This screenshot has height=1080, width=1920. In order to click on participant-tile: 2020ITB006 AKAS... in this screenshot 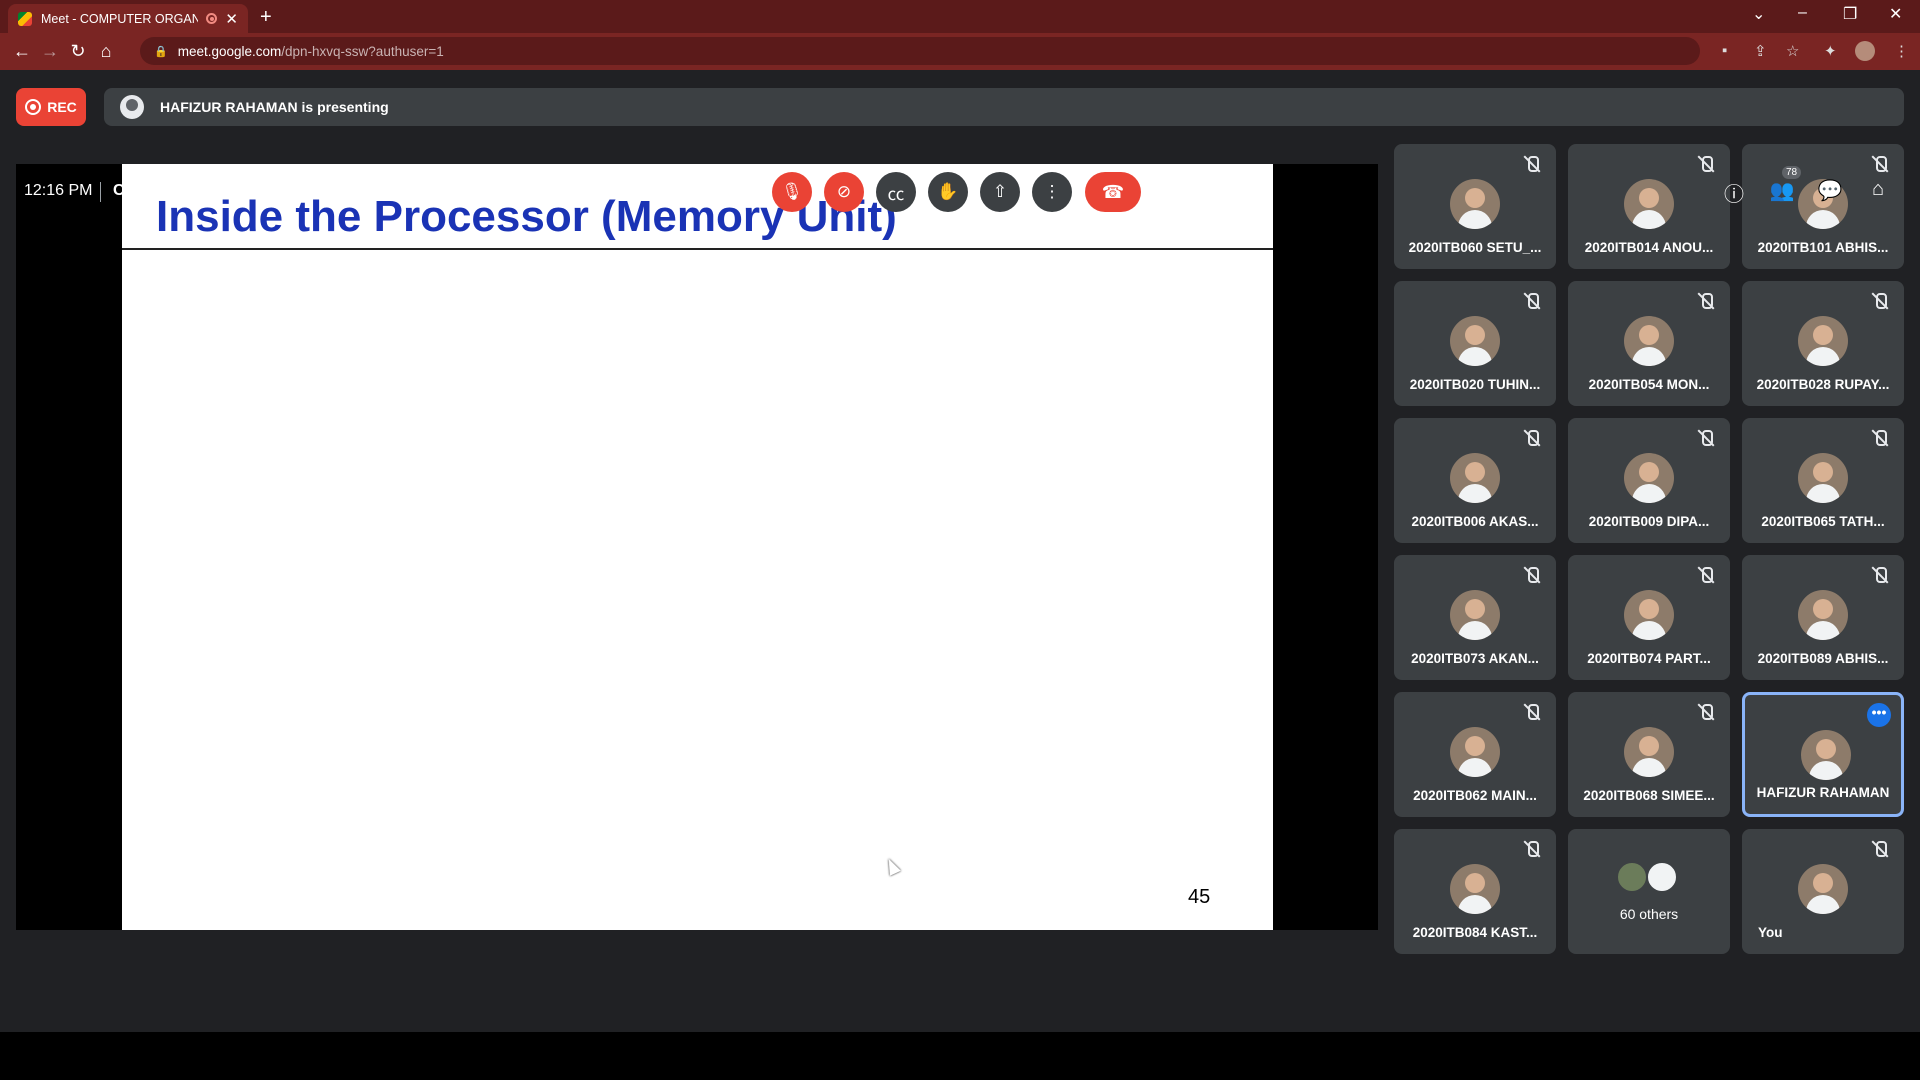, I will do `click(1475, 480)`.